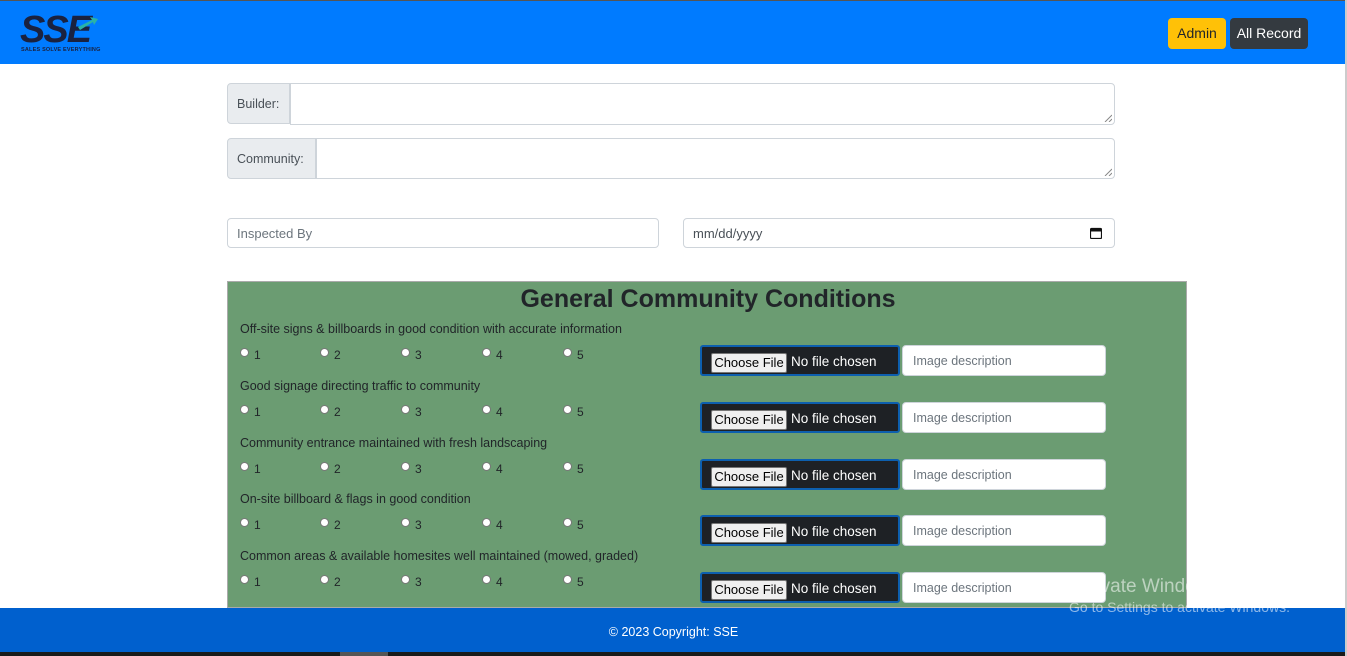 The height and width of the screenshot is (656, 1347). Describe the element at coordinates (61, 50) in the screenshot. I see `logo-tagline: SALES SOLVE EVERYTHING` at that location.